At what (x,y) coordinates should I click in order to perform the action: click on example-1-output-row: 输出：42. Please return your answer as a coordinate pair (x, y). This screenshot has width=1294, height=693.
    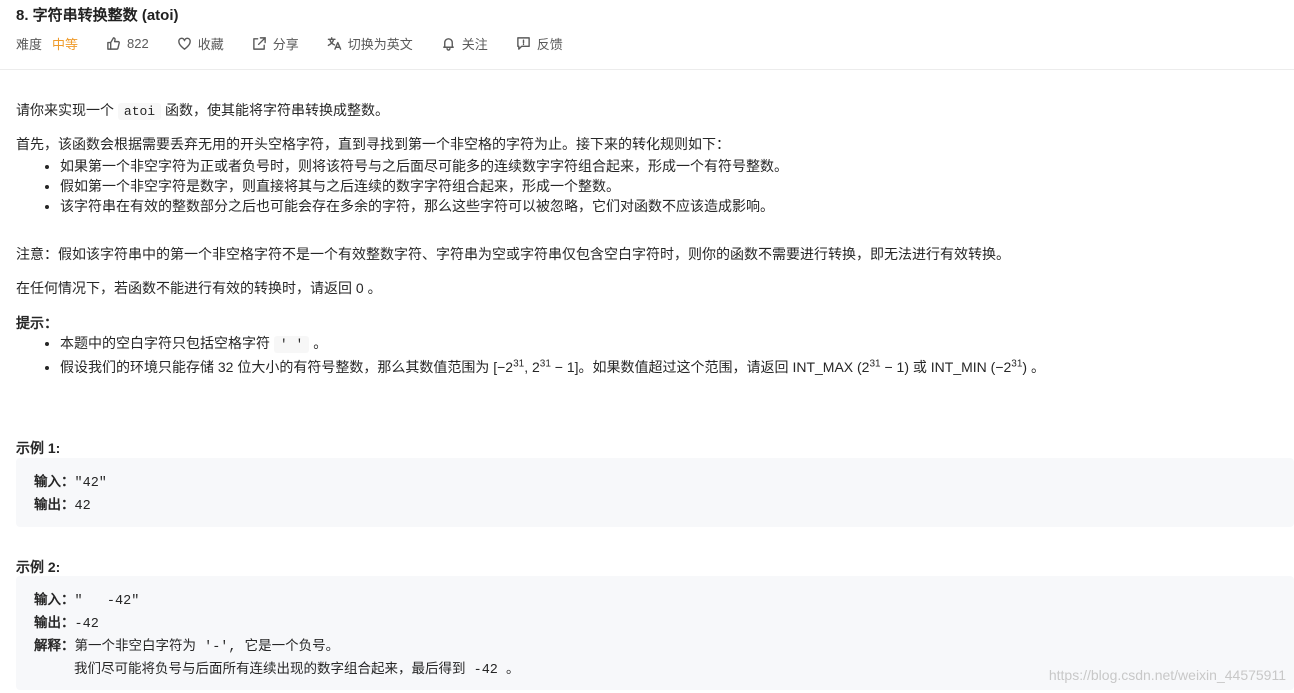
    Looking at the image, I should click on (62, 503).